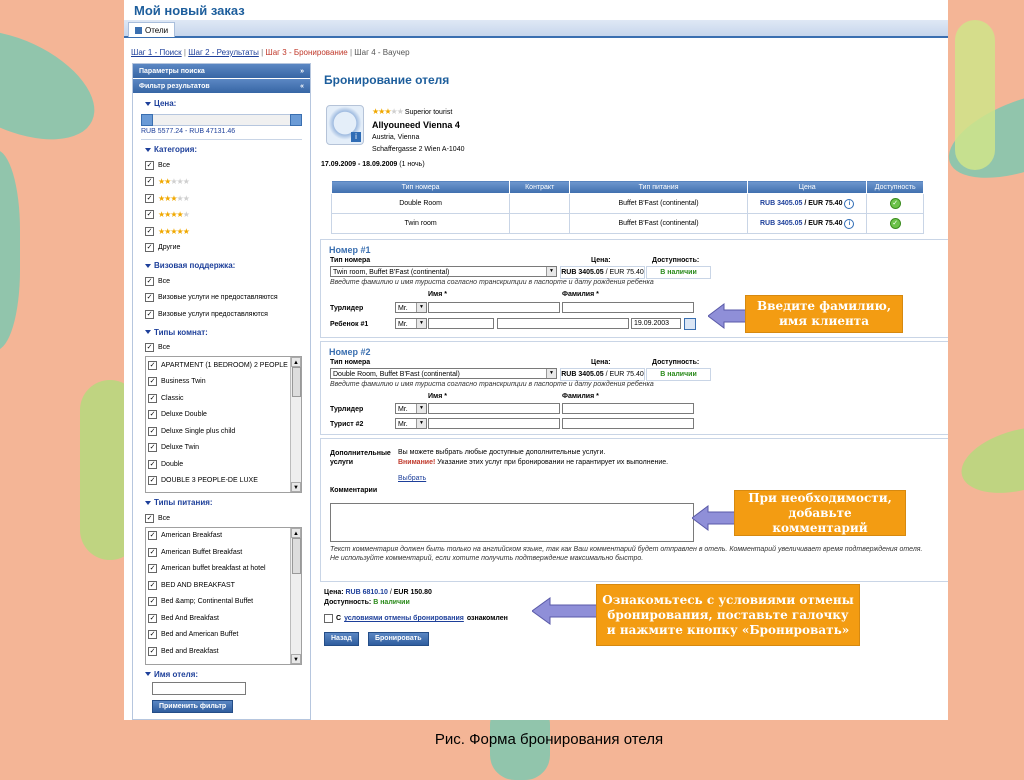  Describe the element at coordinates (227, 314) in the screenshot. I see `filter-option: ✓ Визовые услуги предоставляются` at that location.